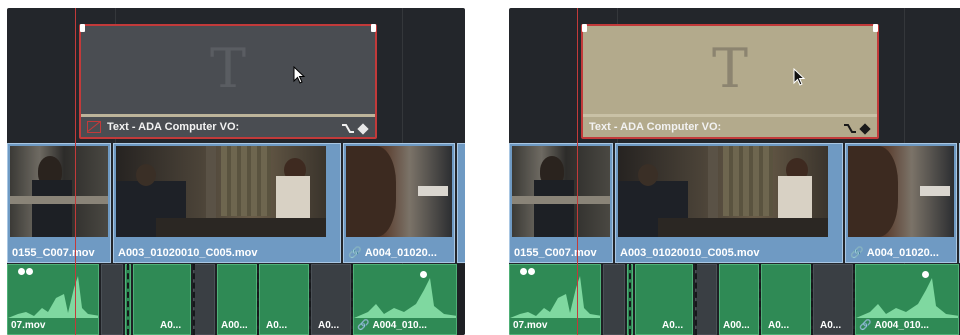  I want to click on video-clip, so click(461, 203).